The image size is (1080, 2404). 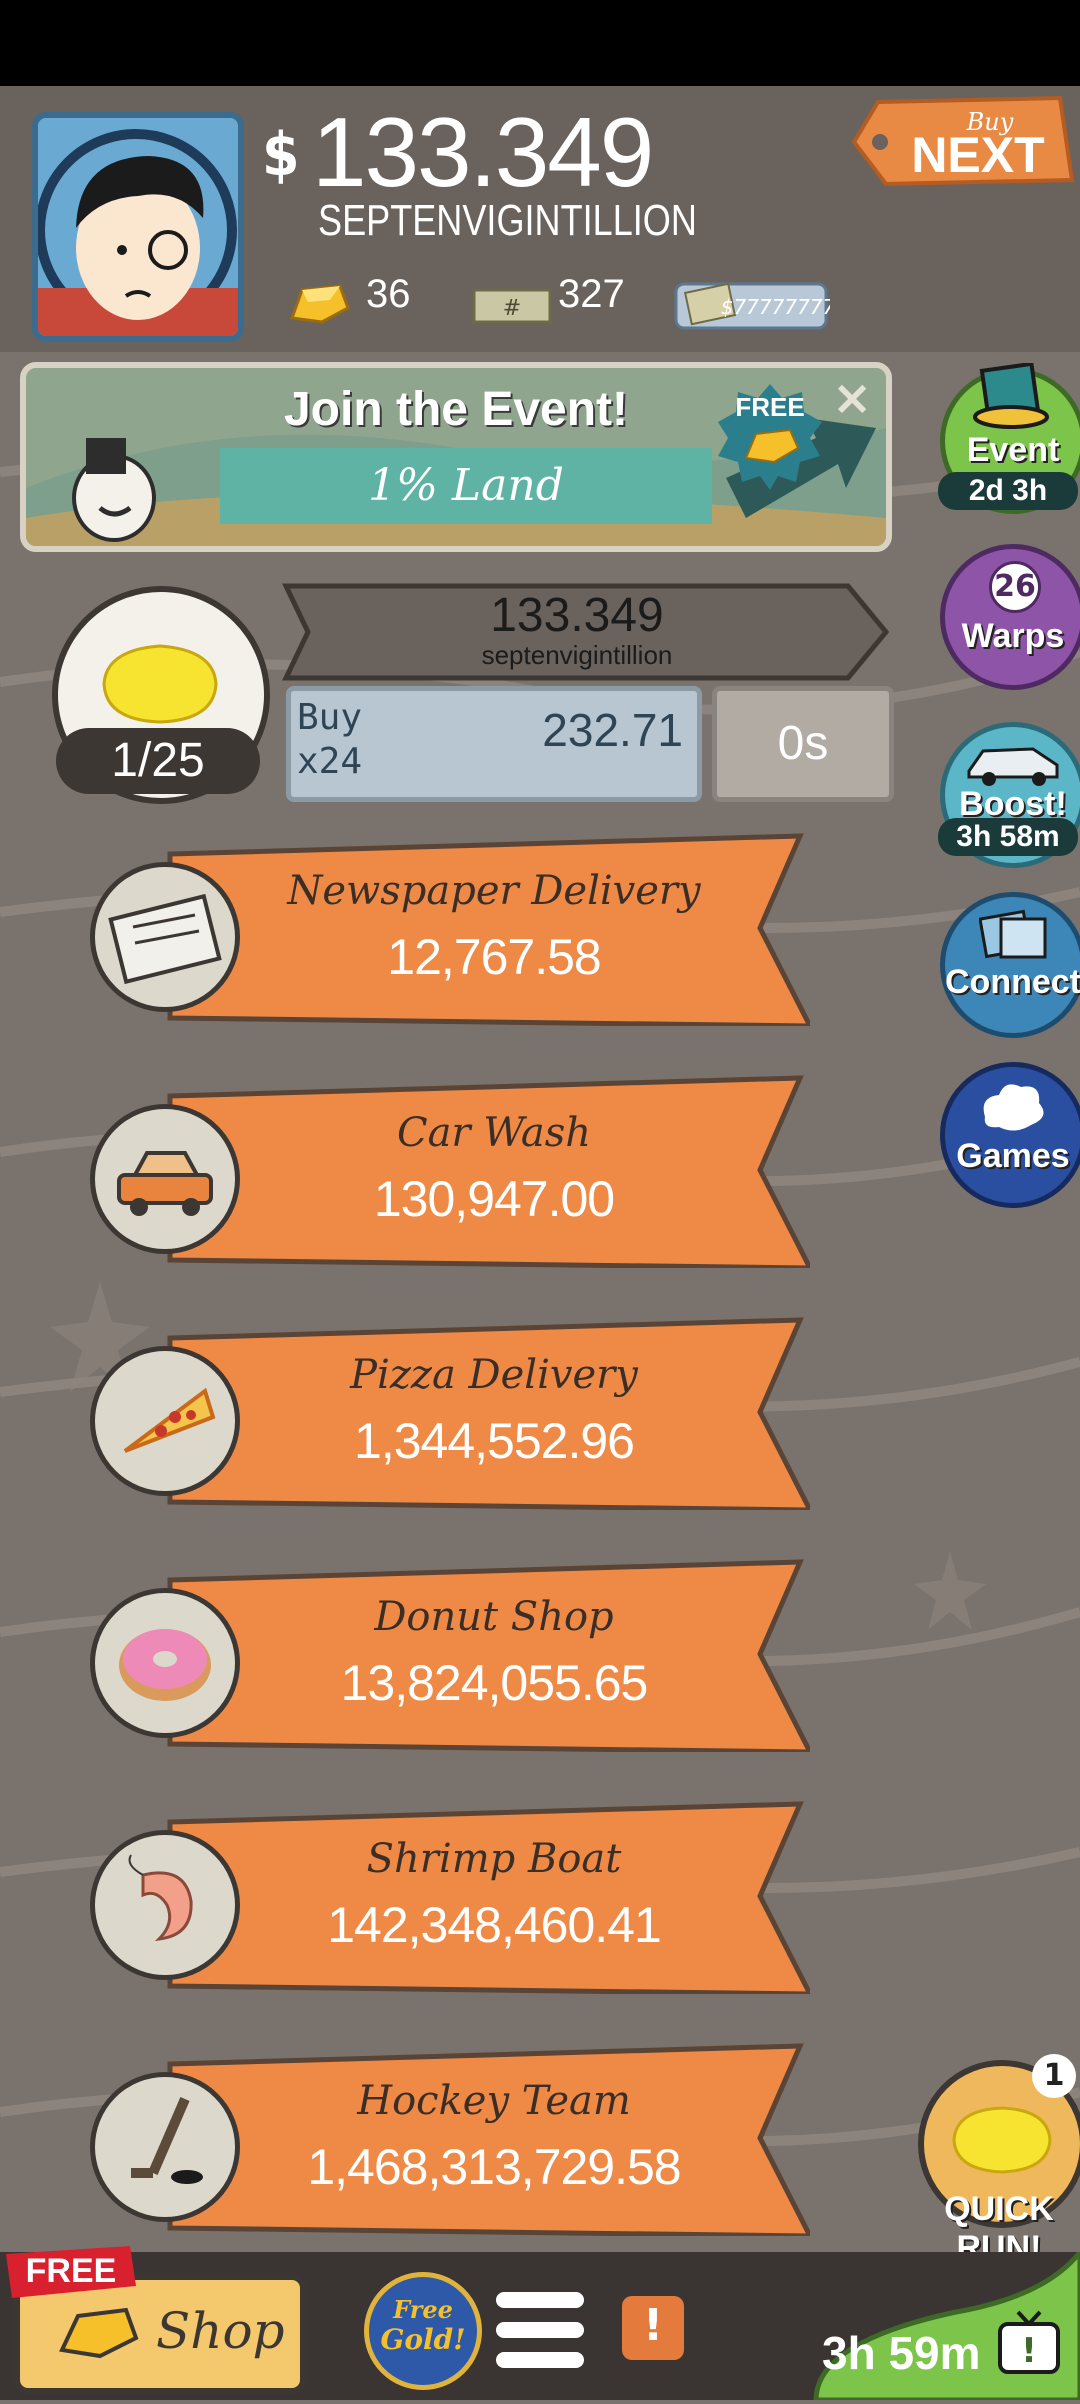 I want to click on business-revenue: 12,767.58, so click(x=494, y=957).